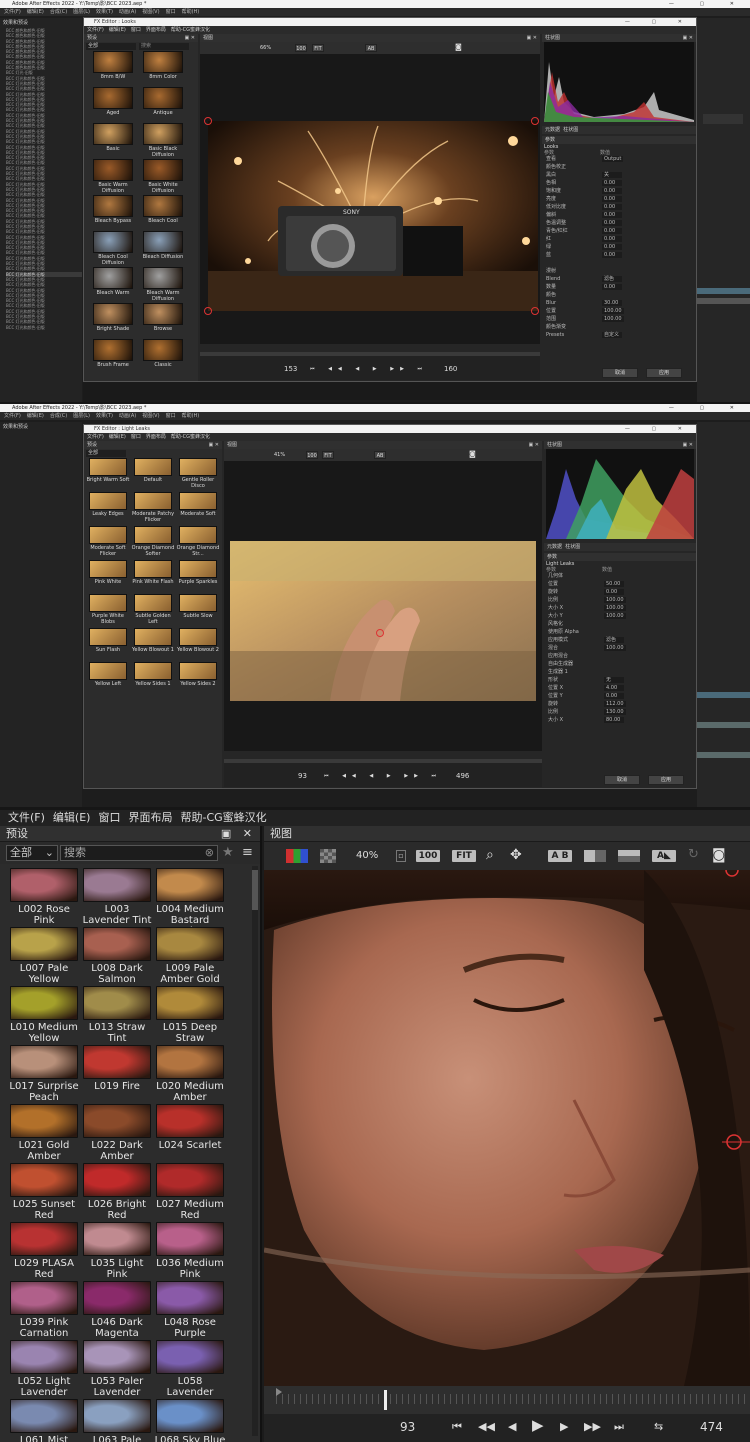 This screenshot has width=750, height=1442. I want to click on fx-window-controls: — ▢ ✕, so click(658, 22).